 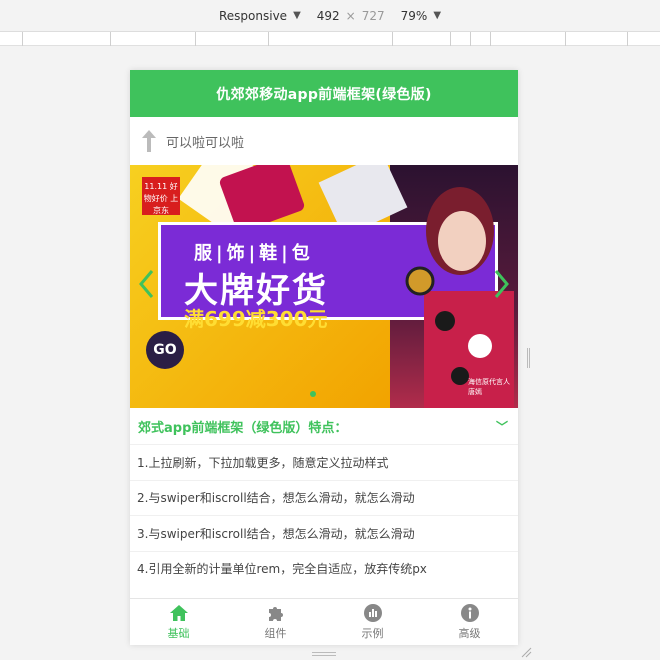 I want to click on puzzle-icon, so click(x=275, y=614).